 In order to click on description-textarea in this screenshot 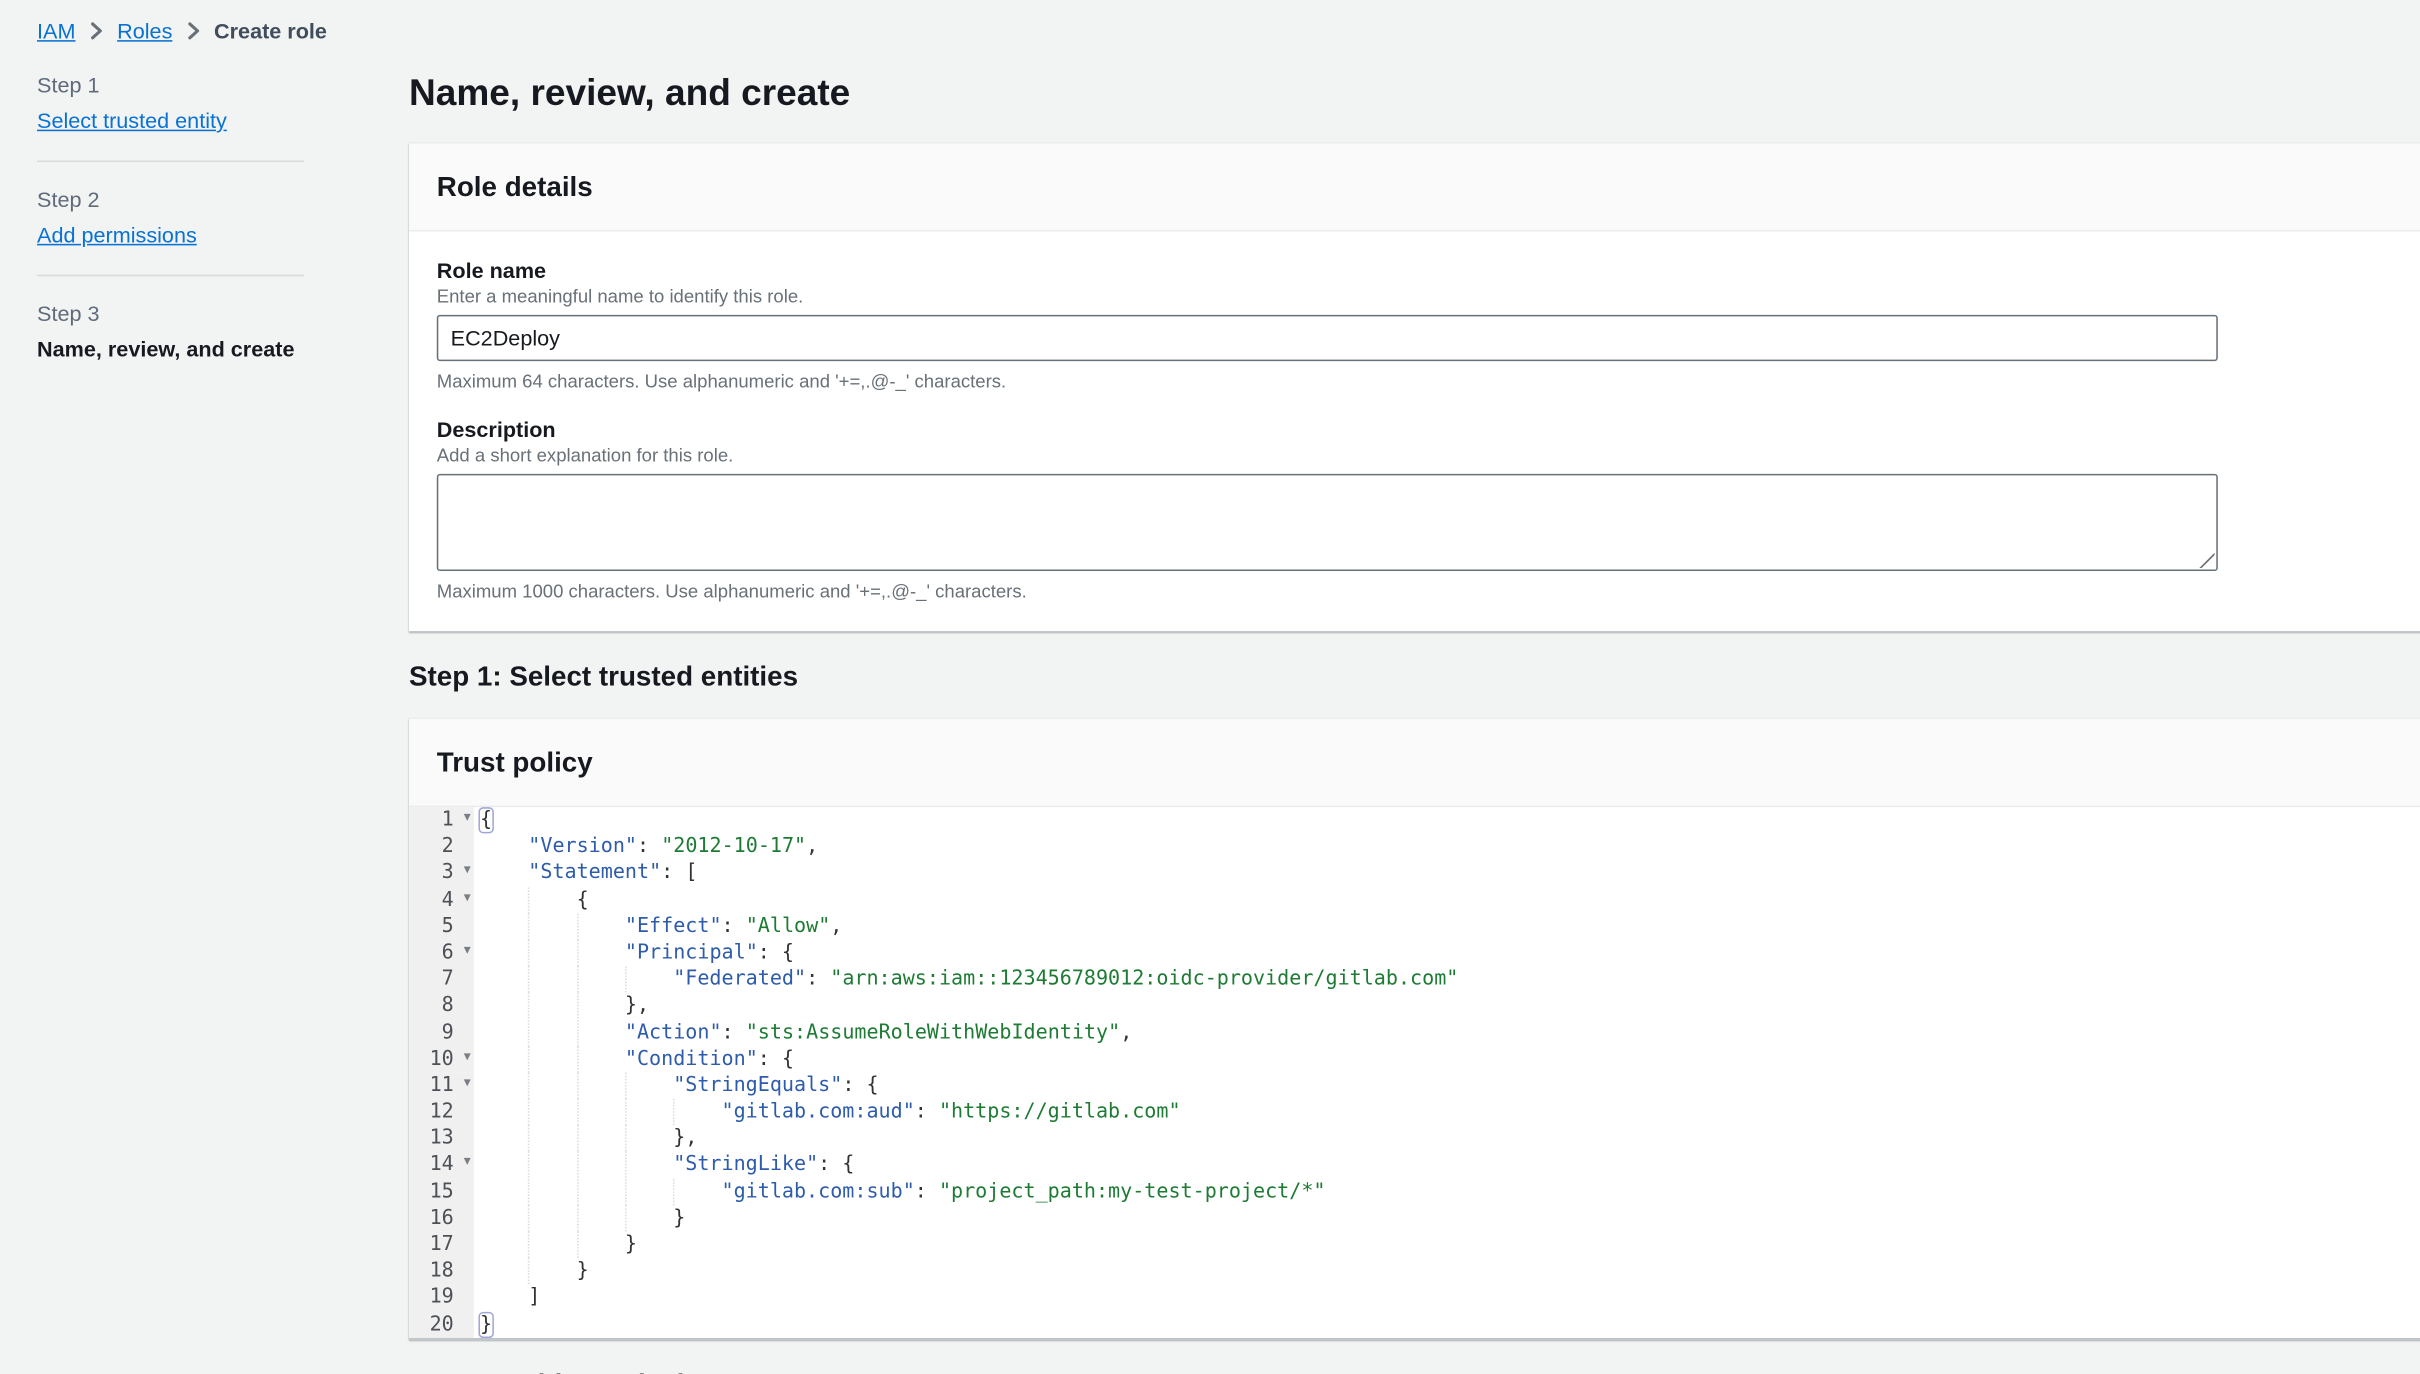, I will do `click(1327, 522)`.